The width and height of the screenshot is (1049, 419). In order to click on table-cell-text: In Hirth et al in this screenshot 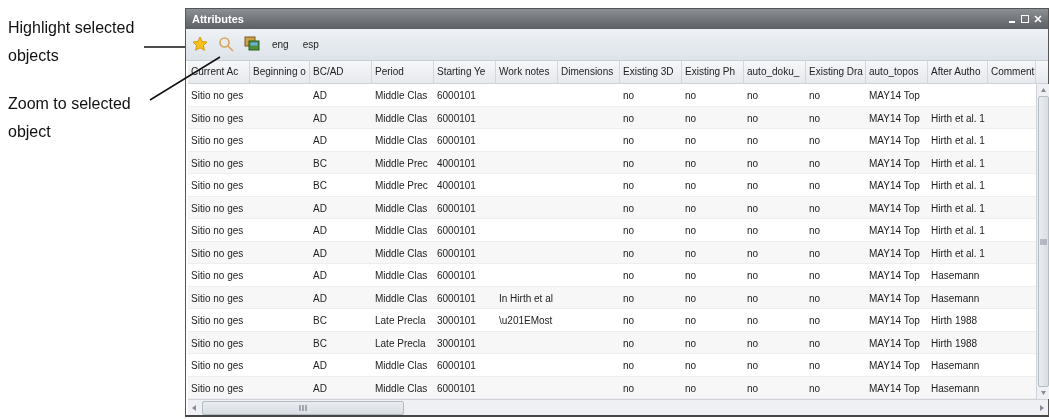, I will do `click(526, 298)`.